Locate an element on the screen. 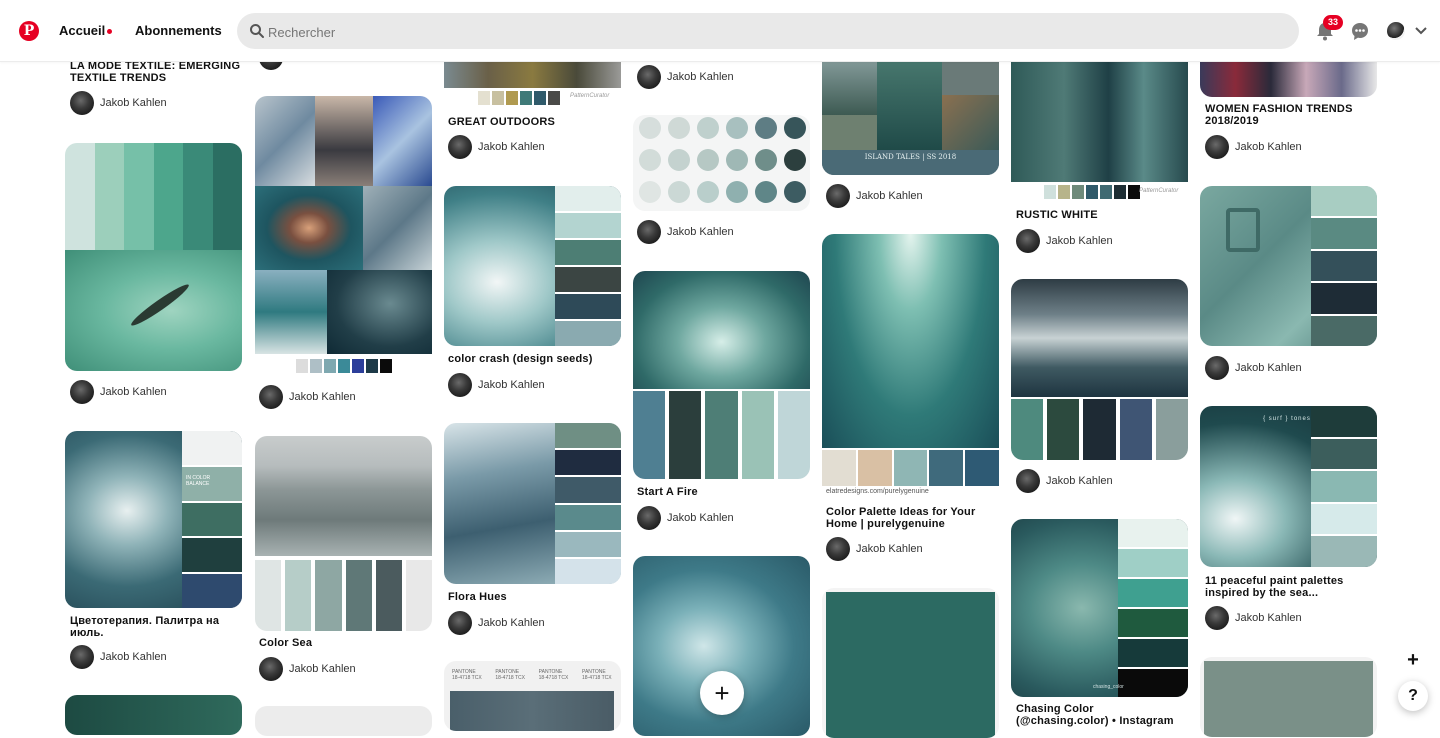  image-caption: elatredesigns.com/purelygenuine is located at coordinates (877, 491).